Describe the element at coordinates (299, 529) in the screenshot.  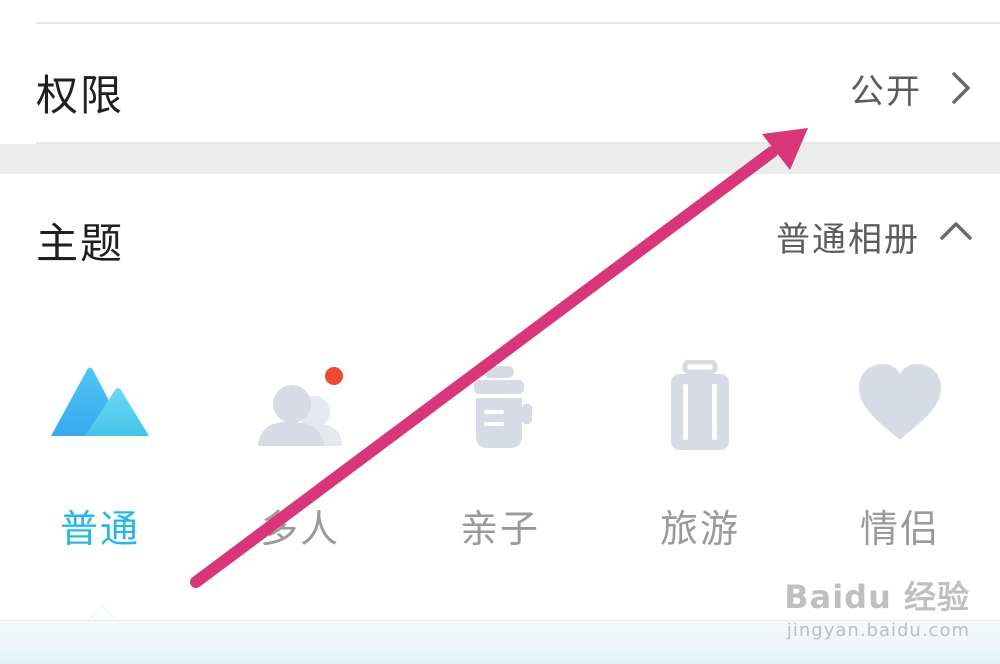
I see `theme-option-label: 多人` at that location.